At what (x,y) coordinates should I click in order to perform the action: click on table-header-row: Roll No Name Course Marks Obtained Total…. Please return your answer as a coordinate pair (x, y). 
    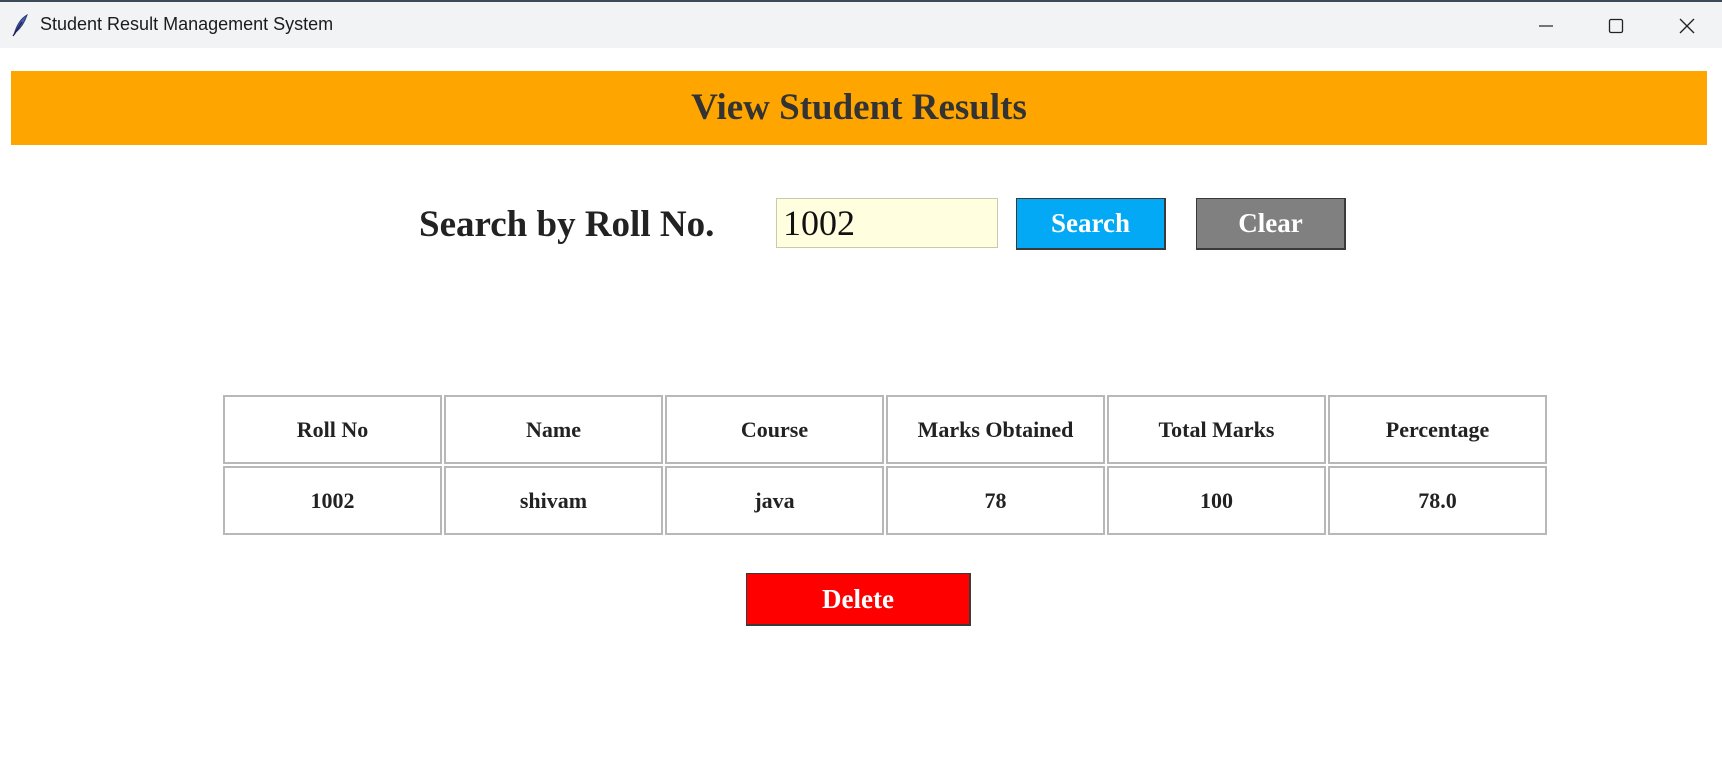
    Looking at the image, I should click on (885, 429).